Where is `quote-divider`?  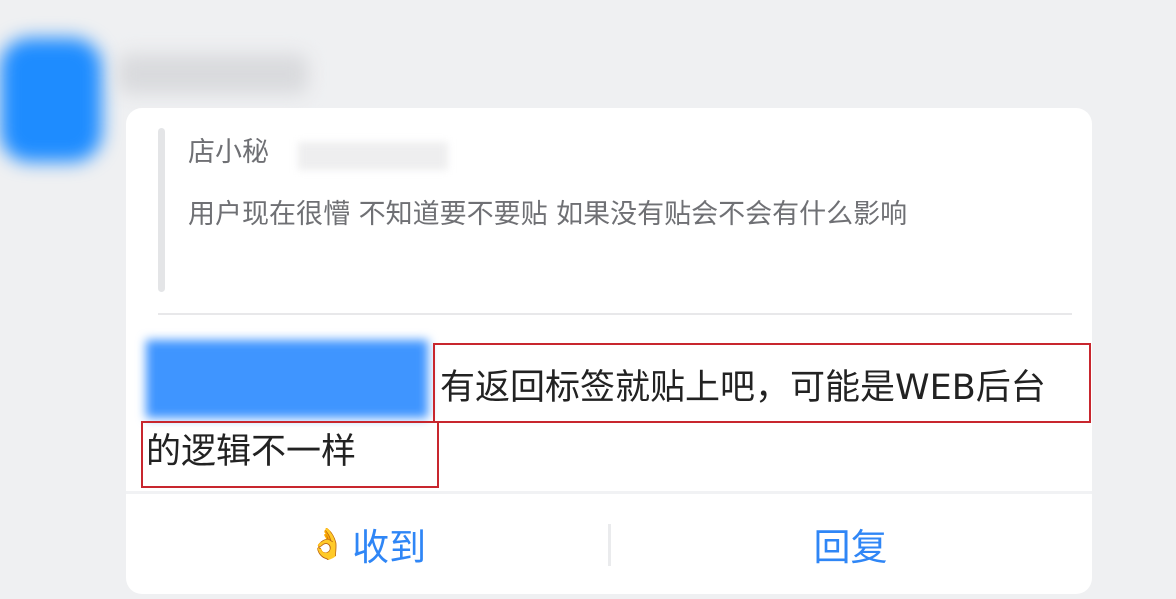
quote-divider is located at coordinates (615, 314).